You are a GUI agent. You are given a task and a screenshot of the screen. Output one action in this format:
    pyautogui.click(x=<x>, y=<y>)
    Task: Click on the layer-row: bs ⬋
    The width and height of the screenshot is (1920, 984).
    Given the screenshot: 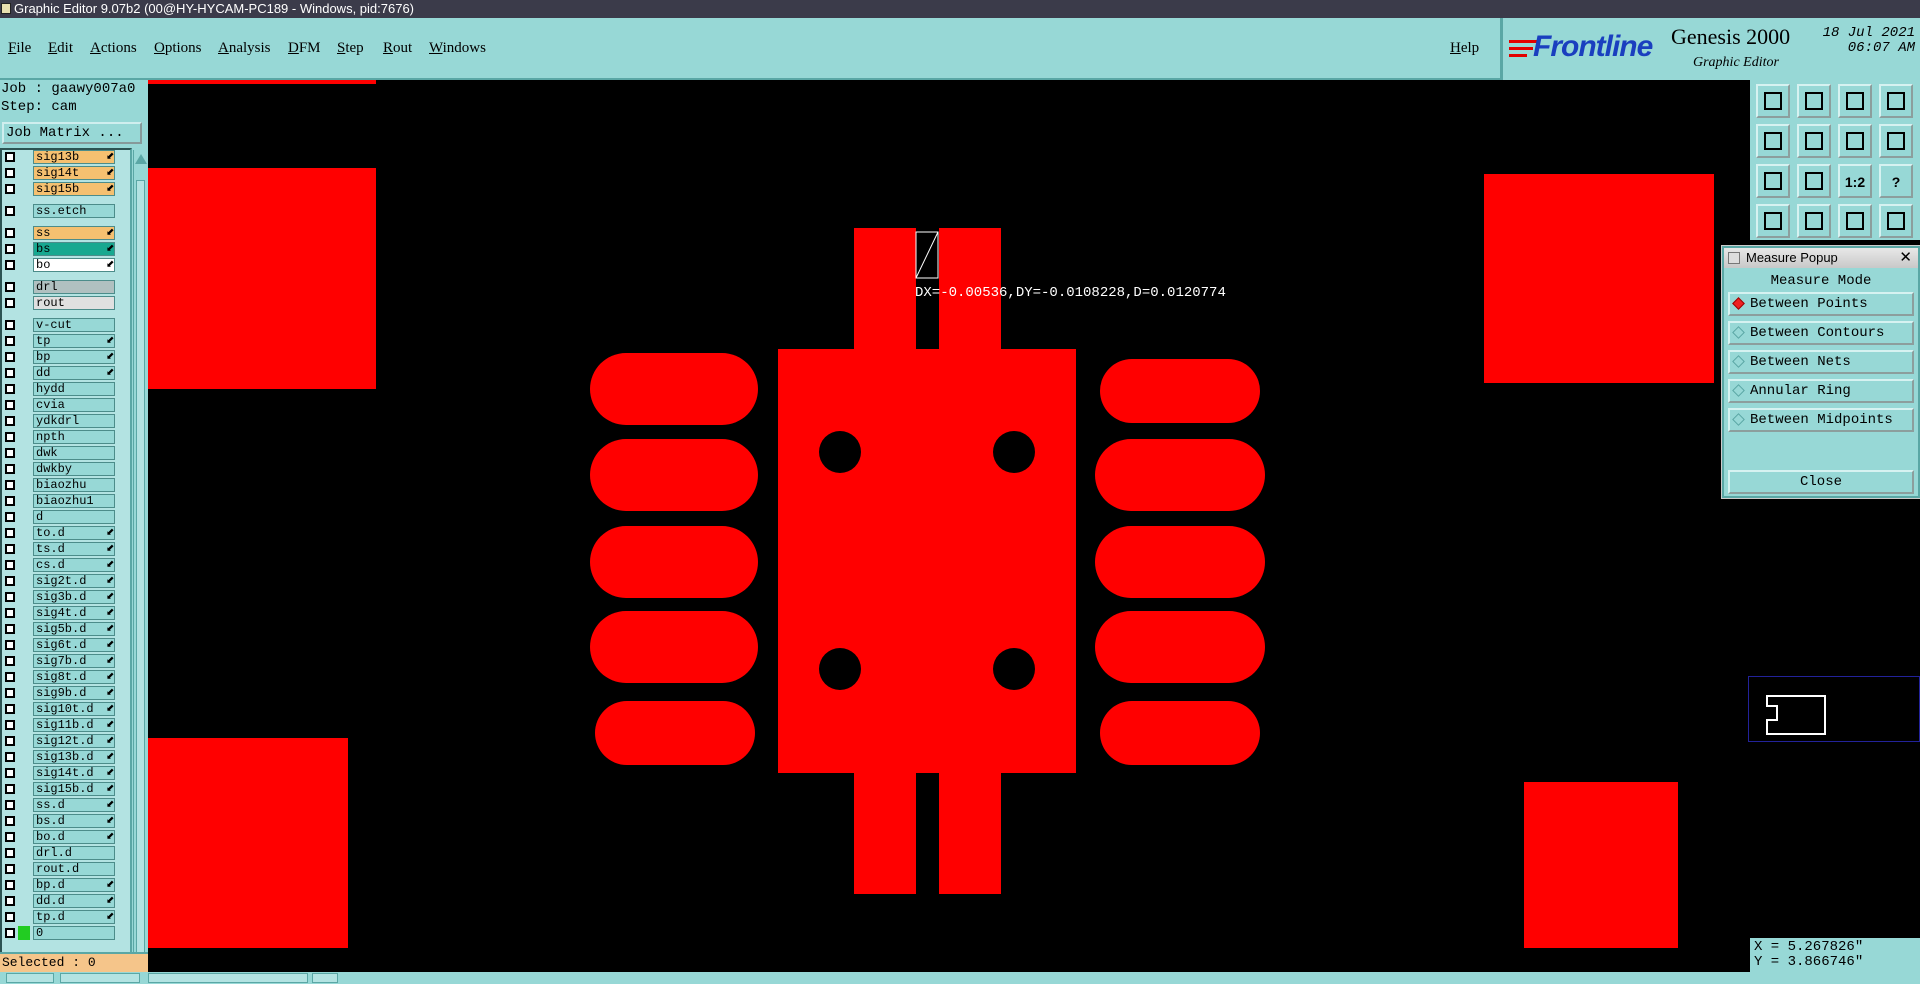 What is the action you would take?
    pyautogui.click(x=66, y=249)
    